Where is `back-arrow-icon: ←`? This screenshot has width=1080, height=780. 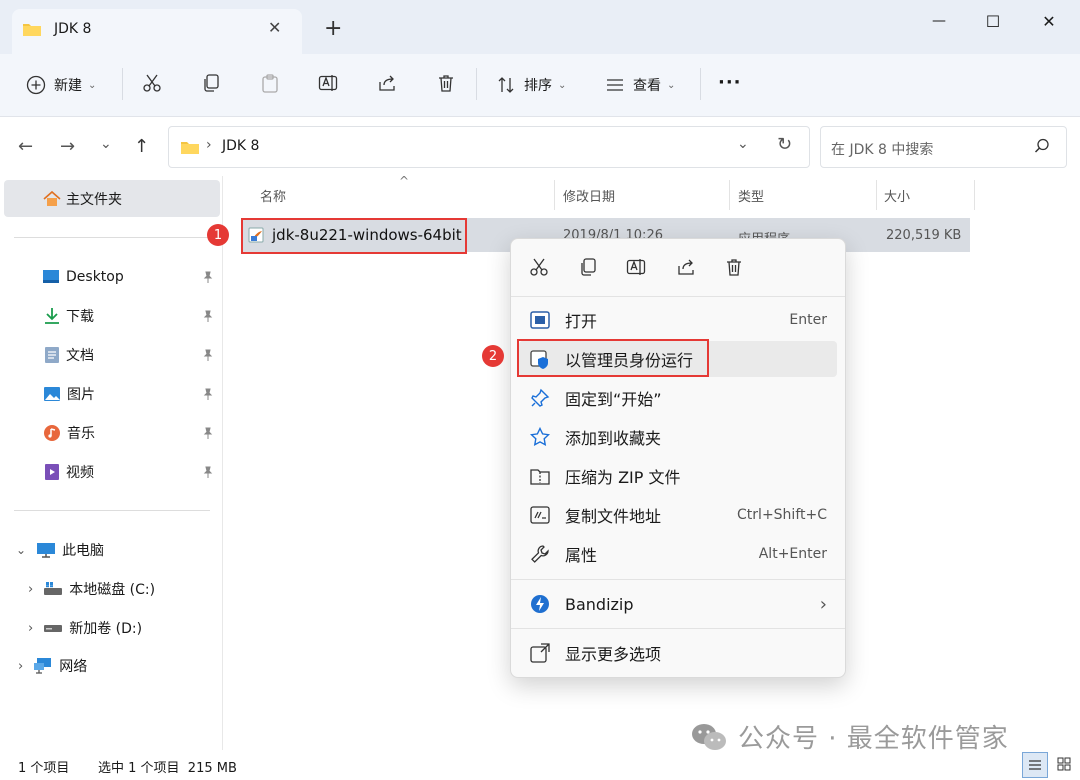
back-arrow-icon: ← is located at coordinates (25, 146).